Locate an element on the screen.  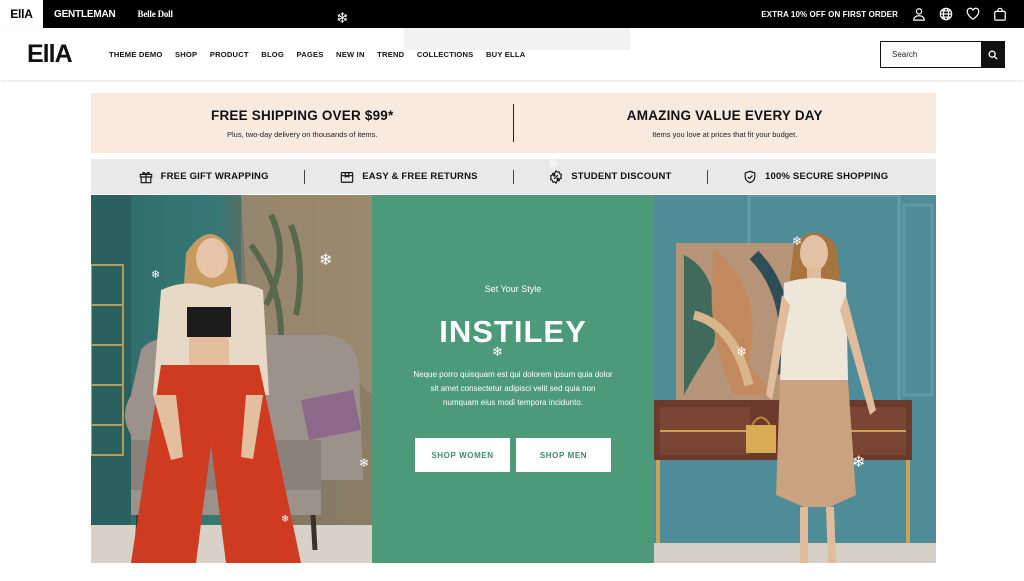
globe-icon is located at coordinates (945, 14).